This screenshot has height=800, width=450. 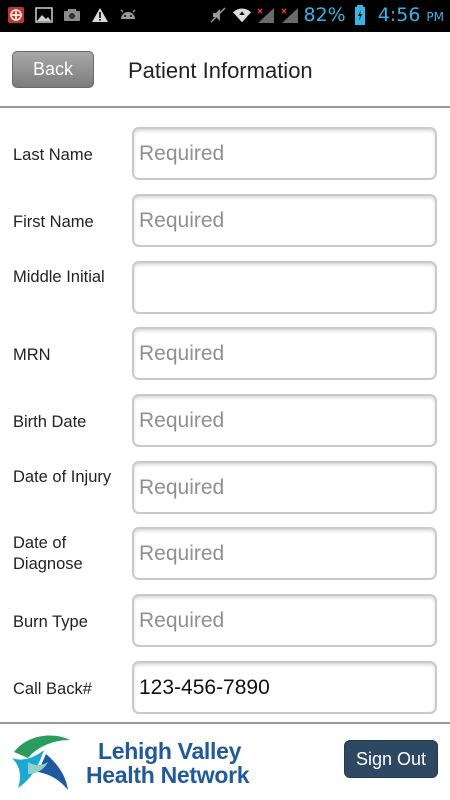 I want to click on status-bar: 82% 4:56 PM, so click(x=225, y=16).